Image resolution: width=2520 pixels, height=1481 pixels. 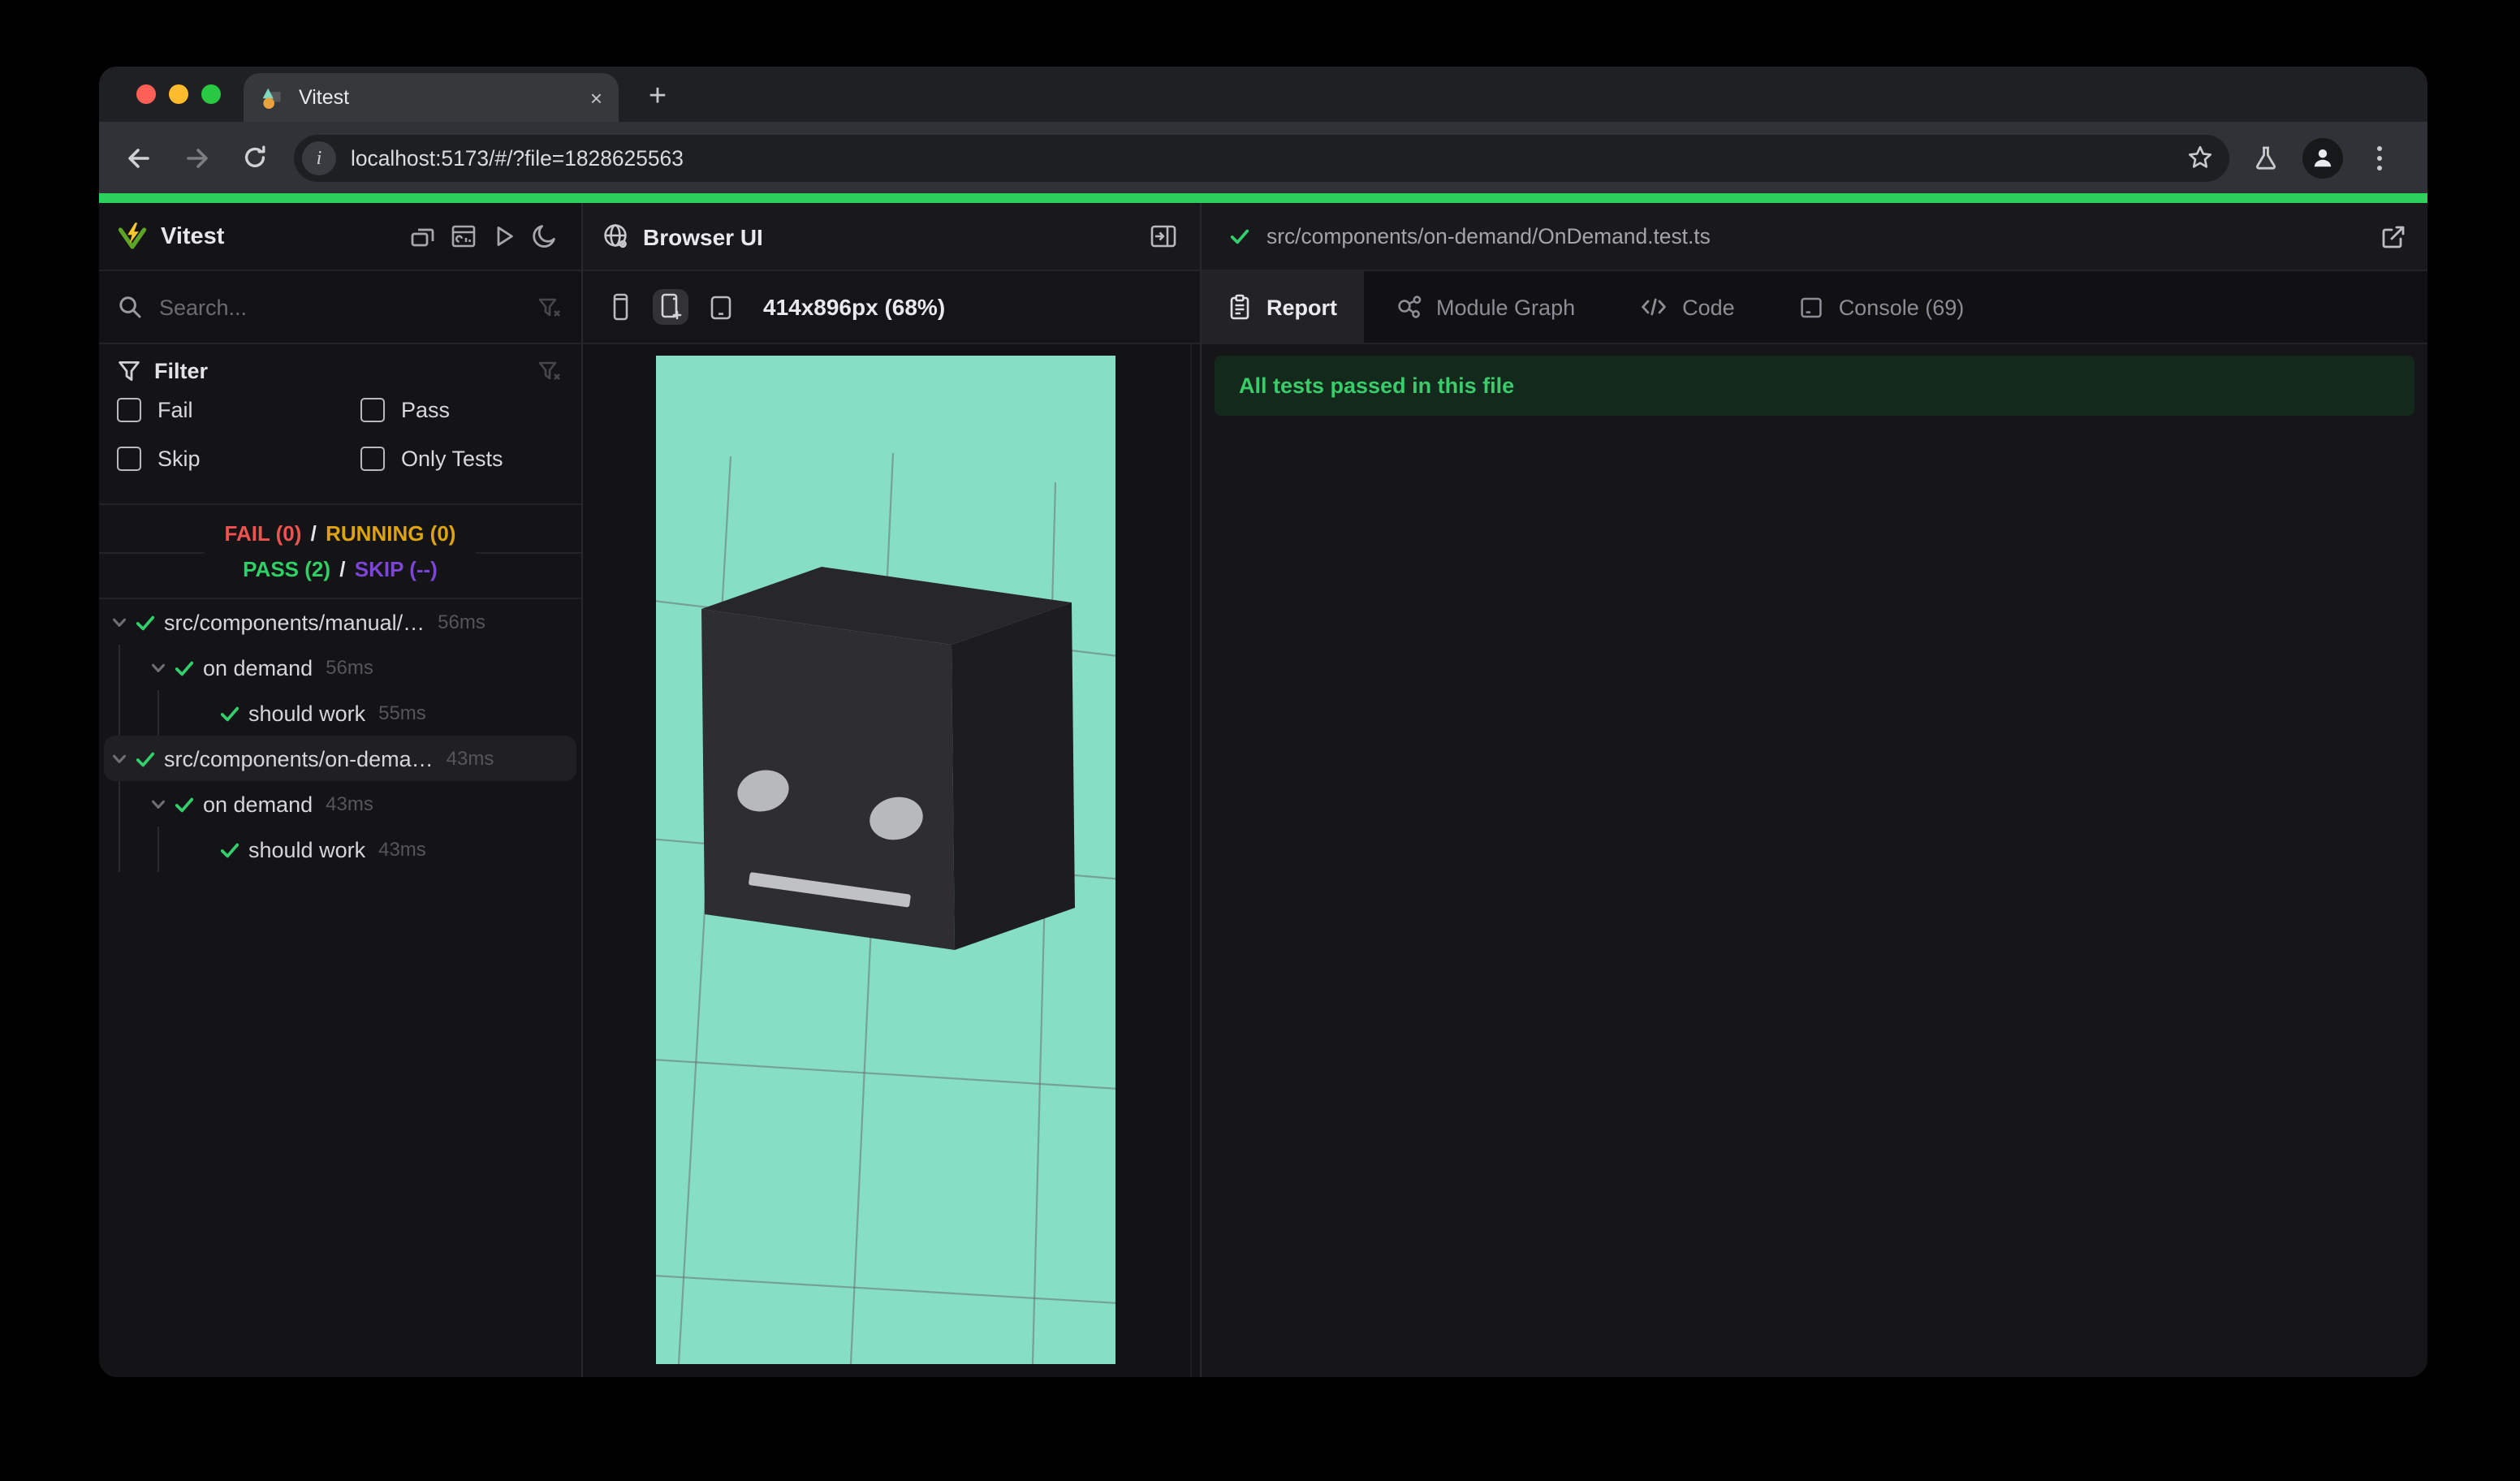 What do you see at coordinates (324, 97) in the screenshot?
I see `tab-title: Vitest` at bounding box center [324, 97].